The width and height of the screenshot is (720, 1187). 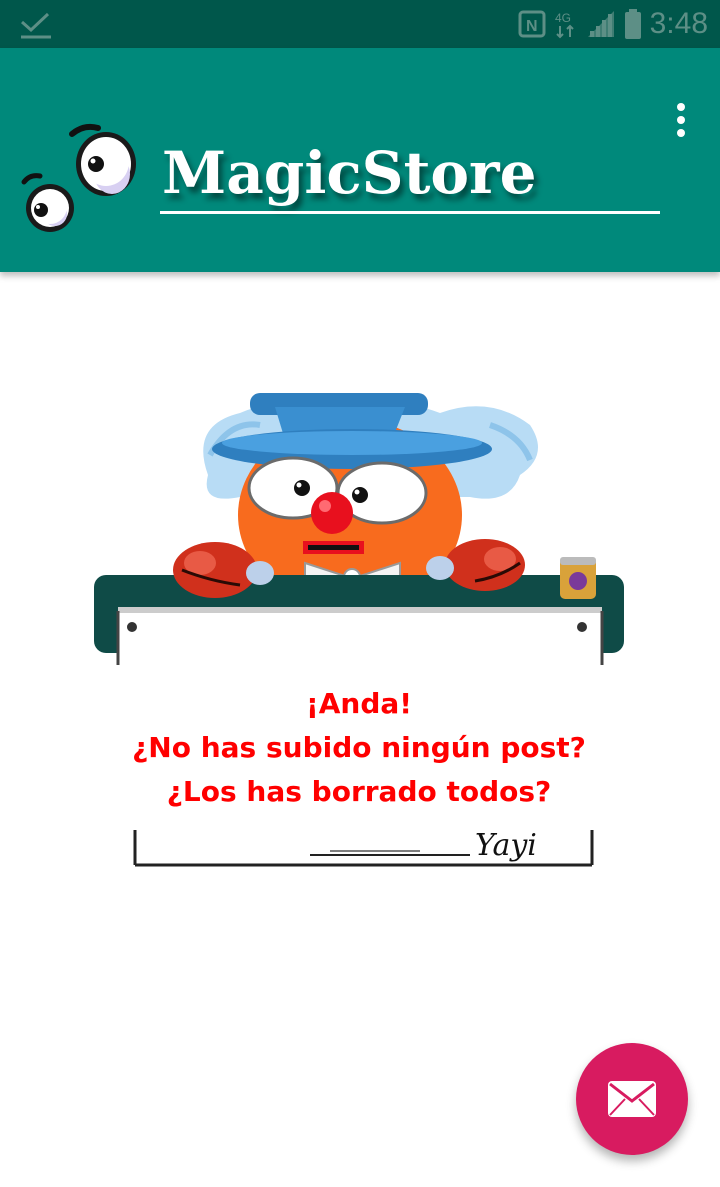 I want to click on signal-icon, so click(x=600, y=24).